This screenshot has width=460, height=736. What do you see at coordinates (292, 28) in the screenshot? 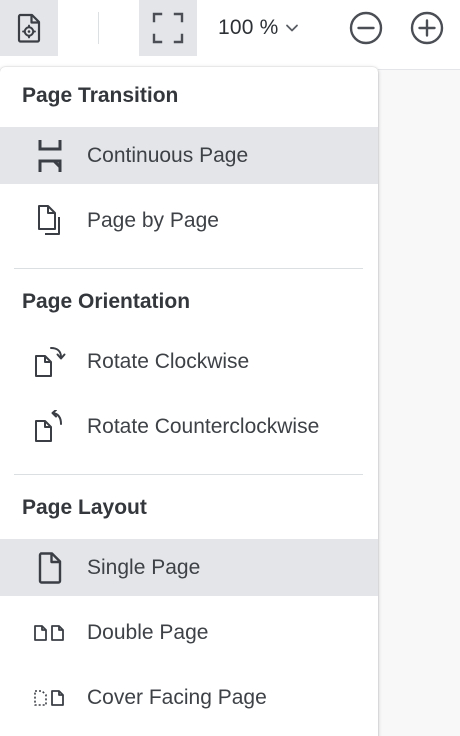
I see `chevron-down-icon` at bounding box center [292, 28].